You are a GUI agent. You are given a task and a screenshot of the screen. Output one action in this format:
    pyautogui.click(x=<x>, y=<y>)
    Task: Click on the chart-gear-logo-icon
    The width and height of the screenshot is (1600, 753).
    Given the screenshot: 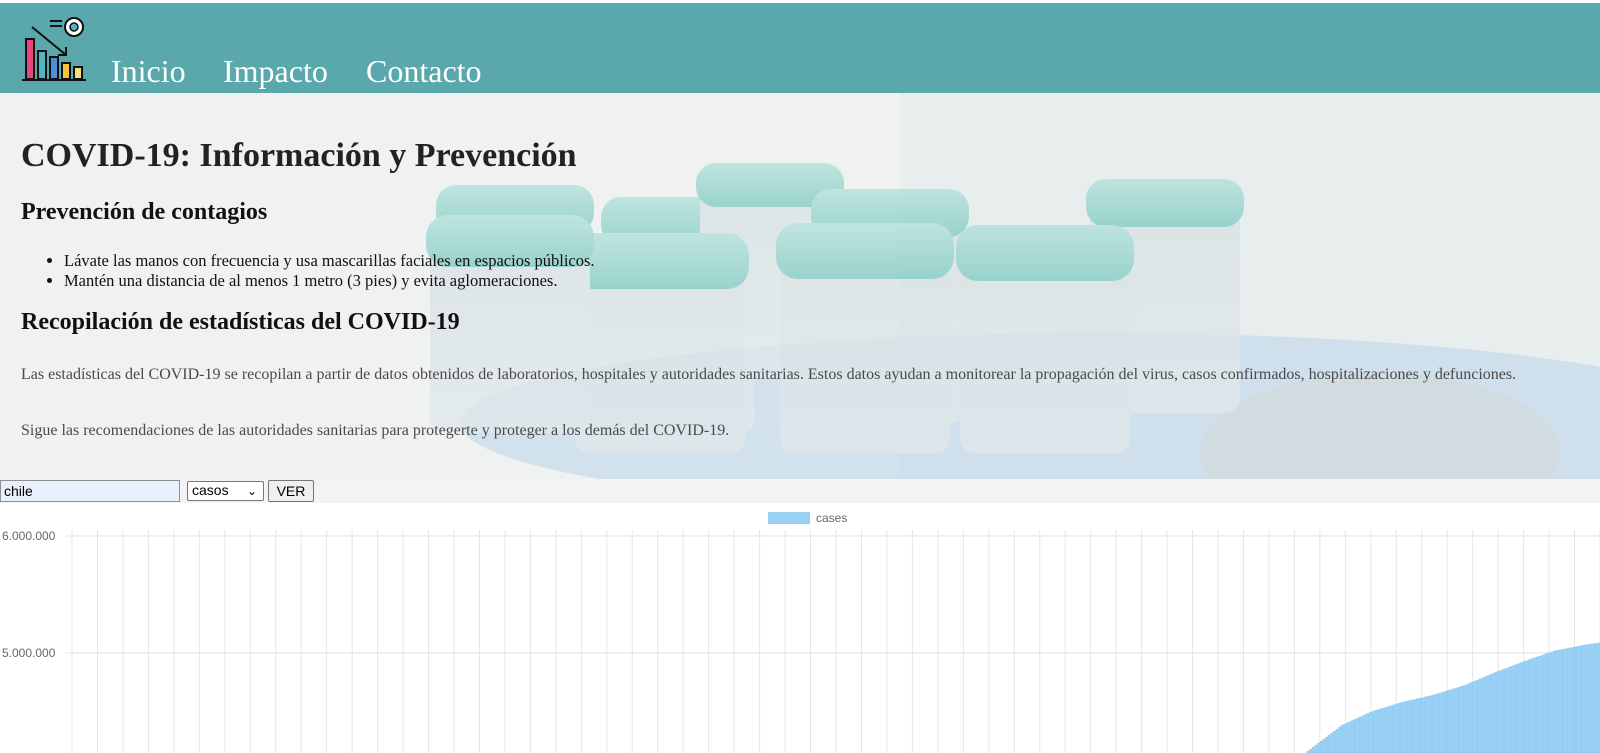 What is the action you would take?
    pyautogui.click(x=54, y=49)
    